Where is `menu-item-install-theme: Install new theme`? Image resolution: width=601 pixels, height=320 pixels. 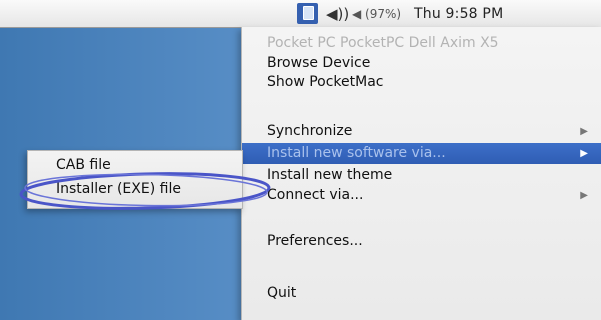 menu-item-install-theme: Install new theme is located at coordinates (421, 175).